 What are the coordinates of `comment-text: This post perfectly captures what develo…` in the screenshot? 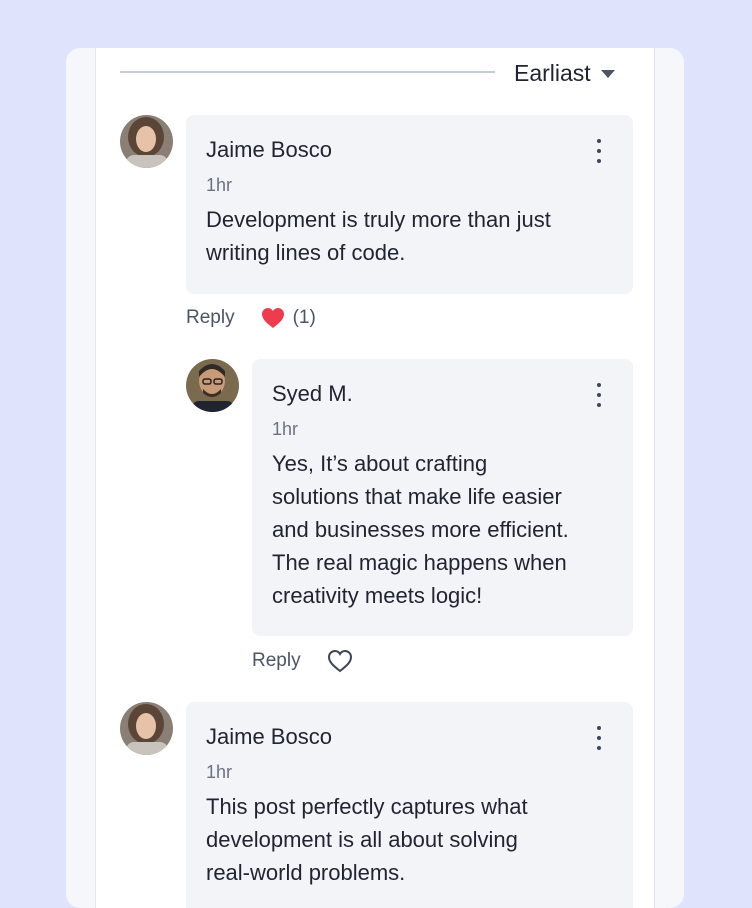 It's located at (367, 839).